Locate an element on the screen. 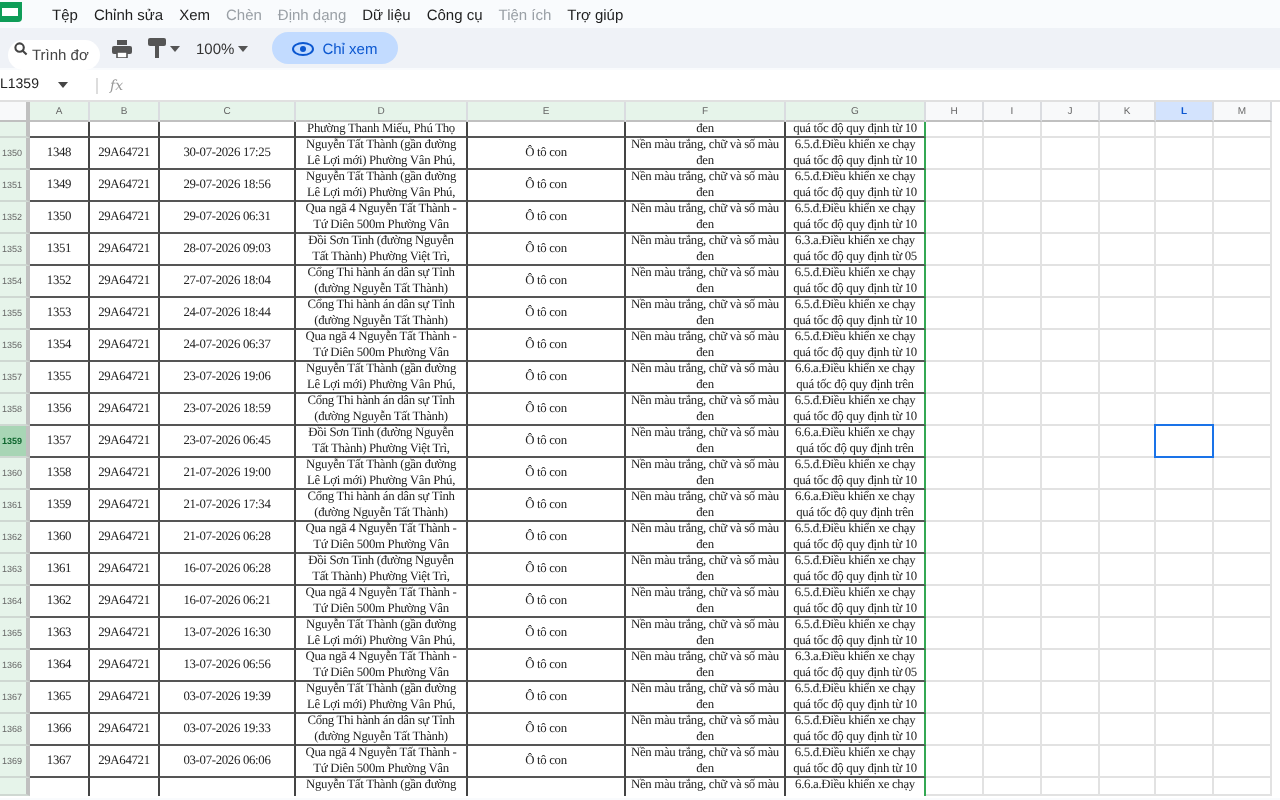  paint-roller-icon is located at coordinates (157, 48).